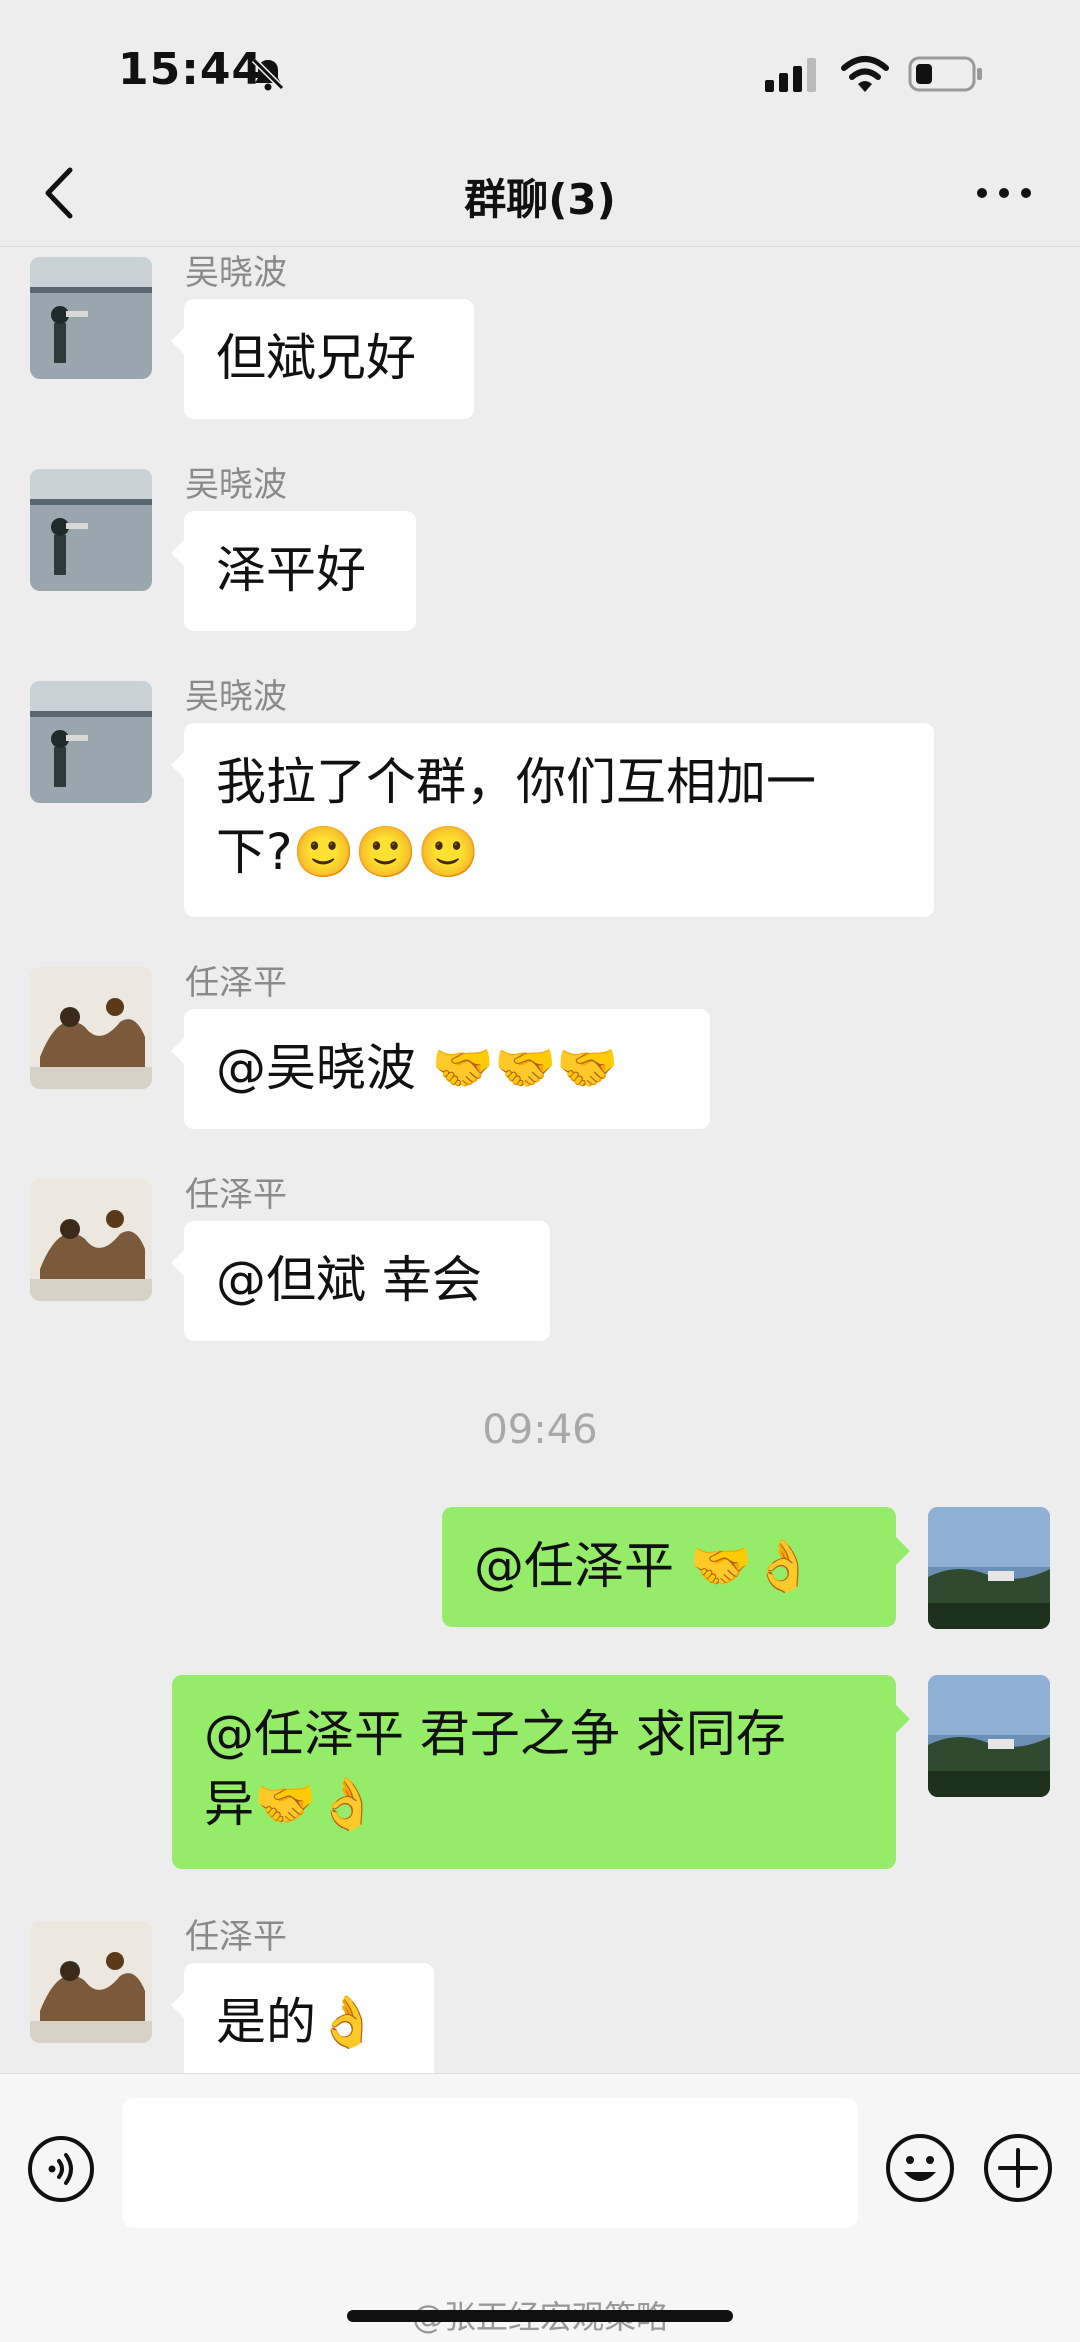 This screenshot has width=1080, height=2342. Describe the element at coordinates (191, 69) in the screenshot. I see `status-time: 15:44` at that location.